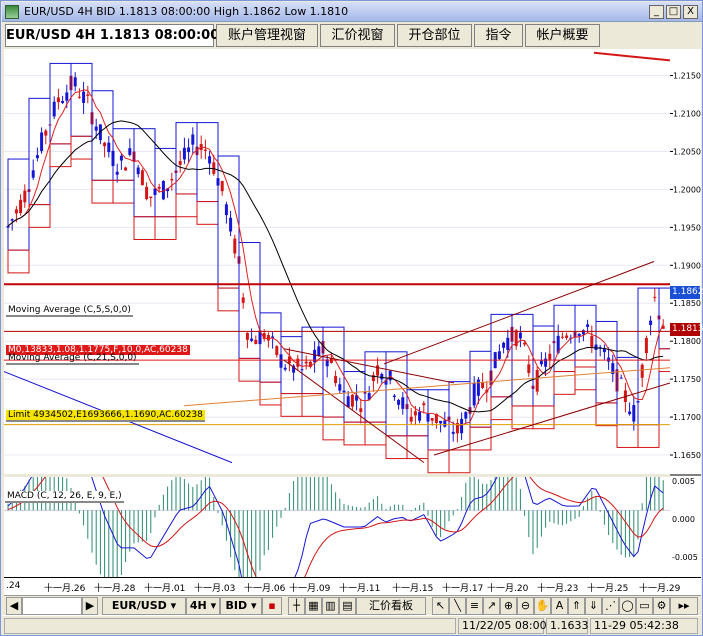 Image resolution: width=703 pixels, height=636 pixels. Describe the element at coordinates (457, 606) in the screenshot. I see `draw-line-icon: ╲` at that location.